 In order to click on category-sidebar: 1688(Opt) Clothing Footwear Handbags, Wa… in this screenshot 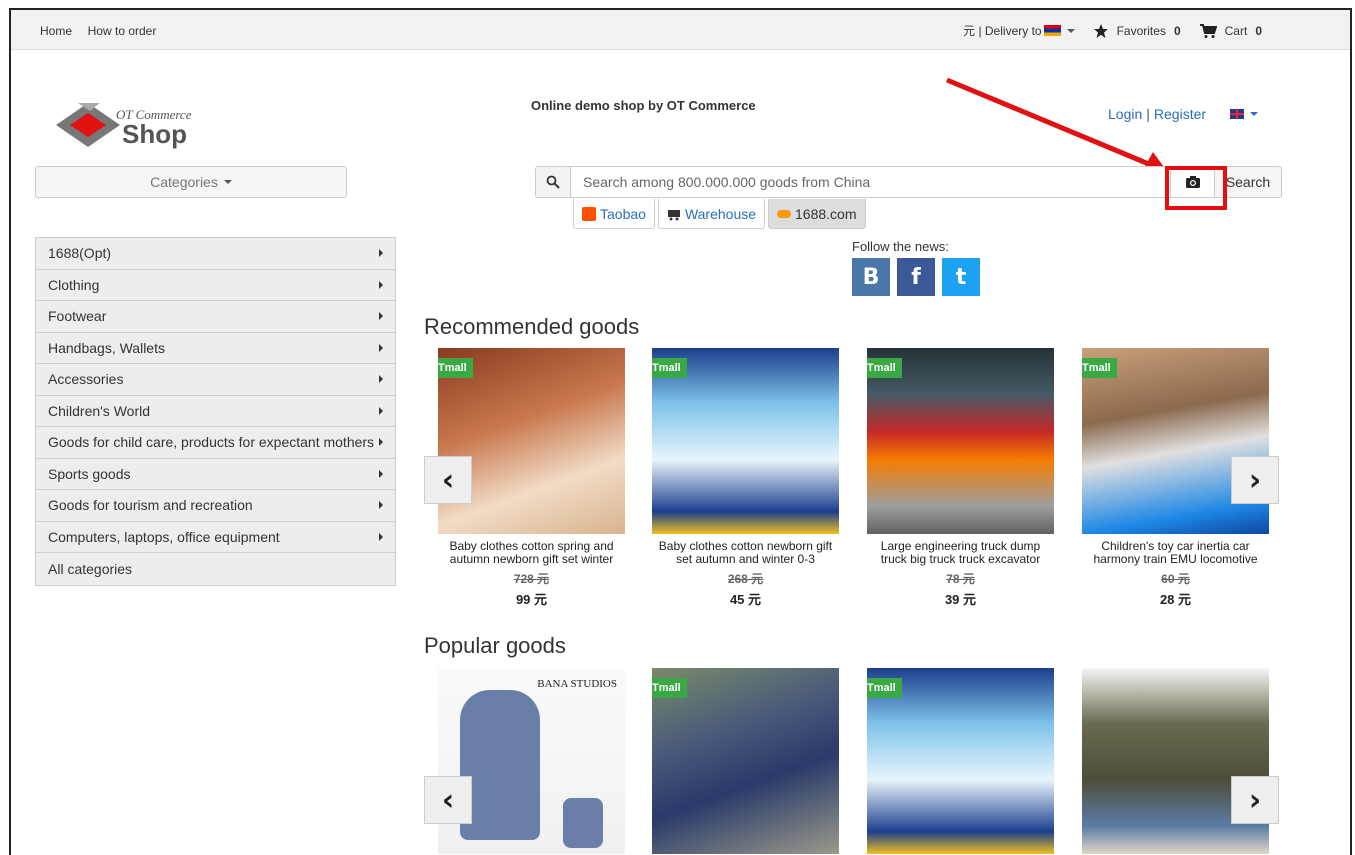, I will do `click(215, 411)`.